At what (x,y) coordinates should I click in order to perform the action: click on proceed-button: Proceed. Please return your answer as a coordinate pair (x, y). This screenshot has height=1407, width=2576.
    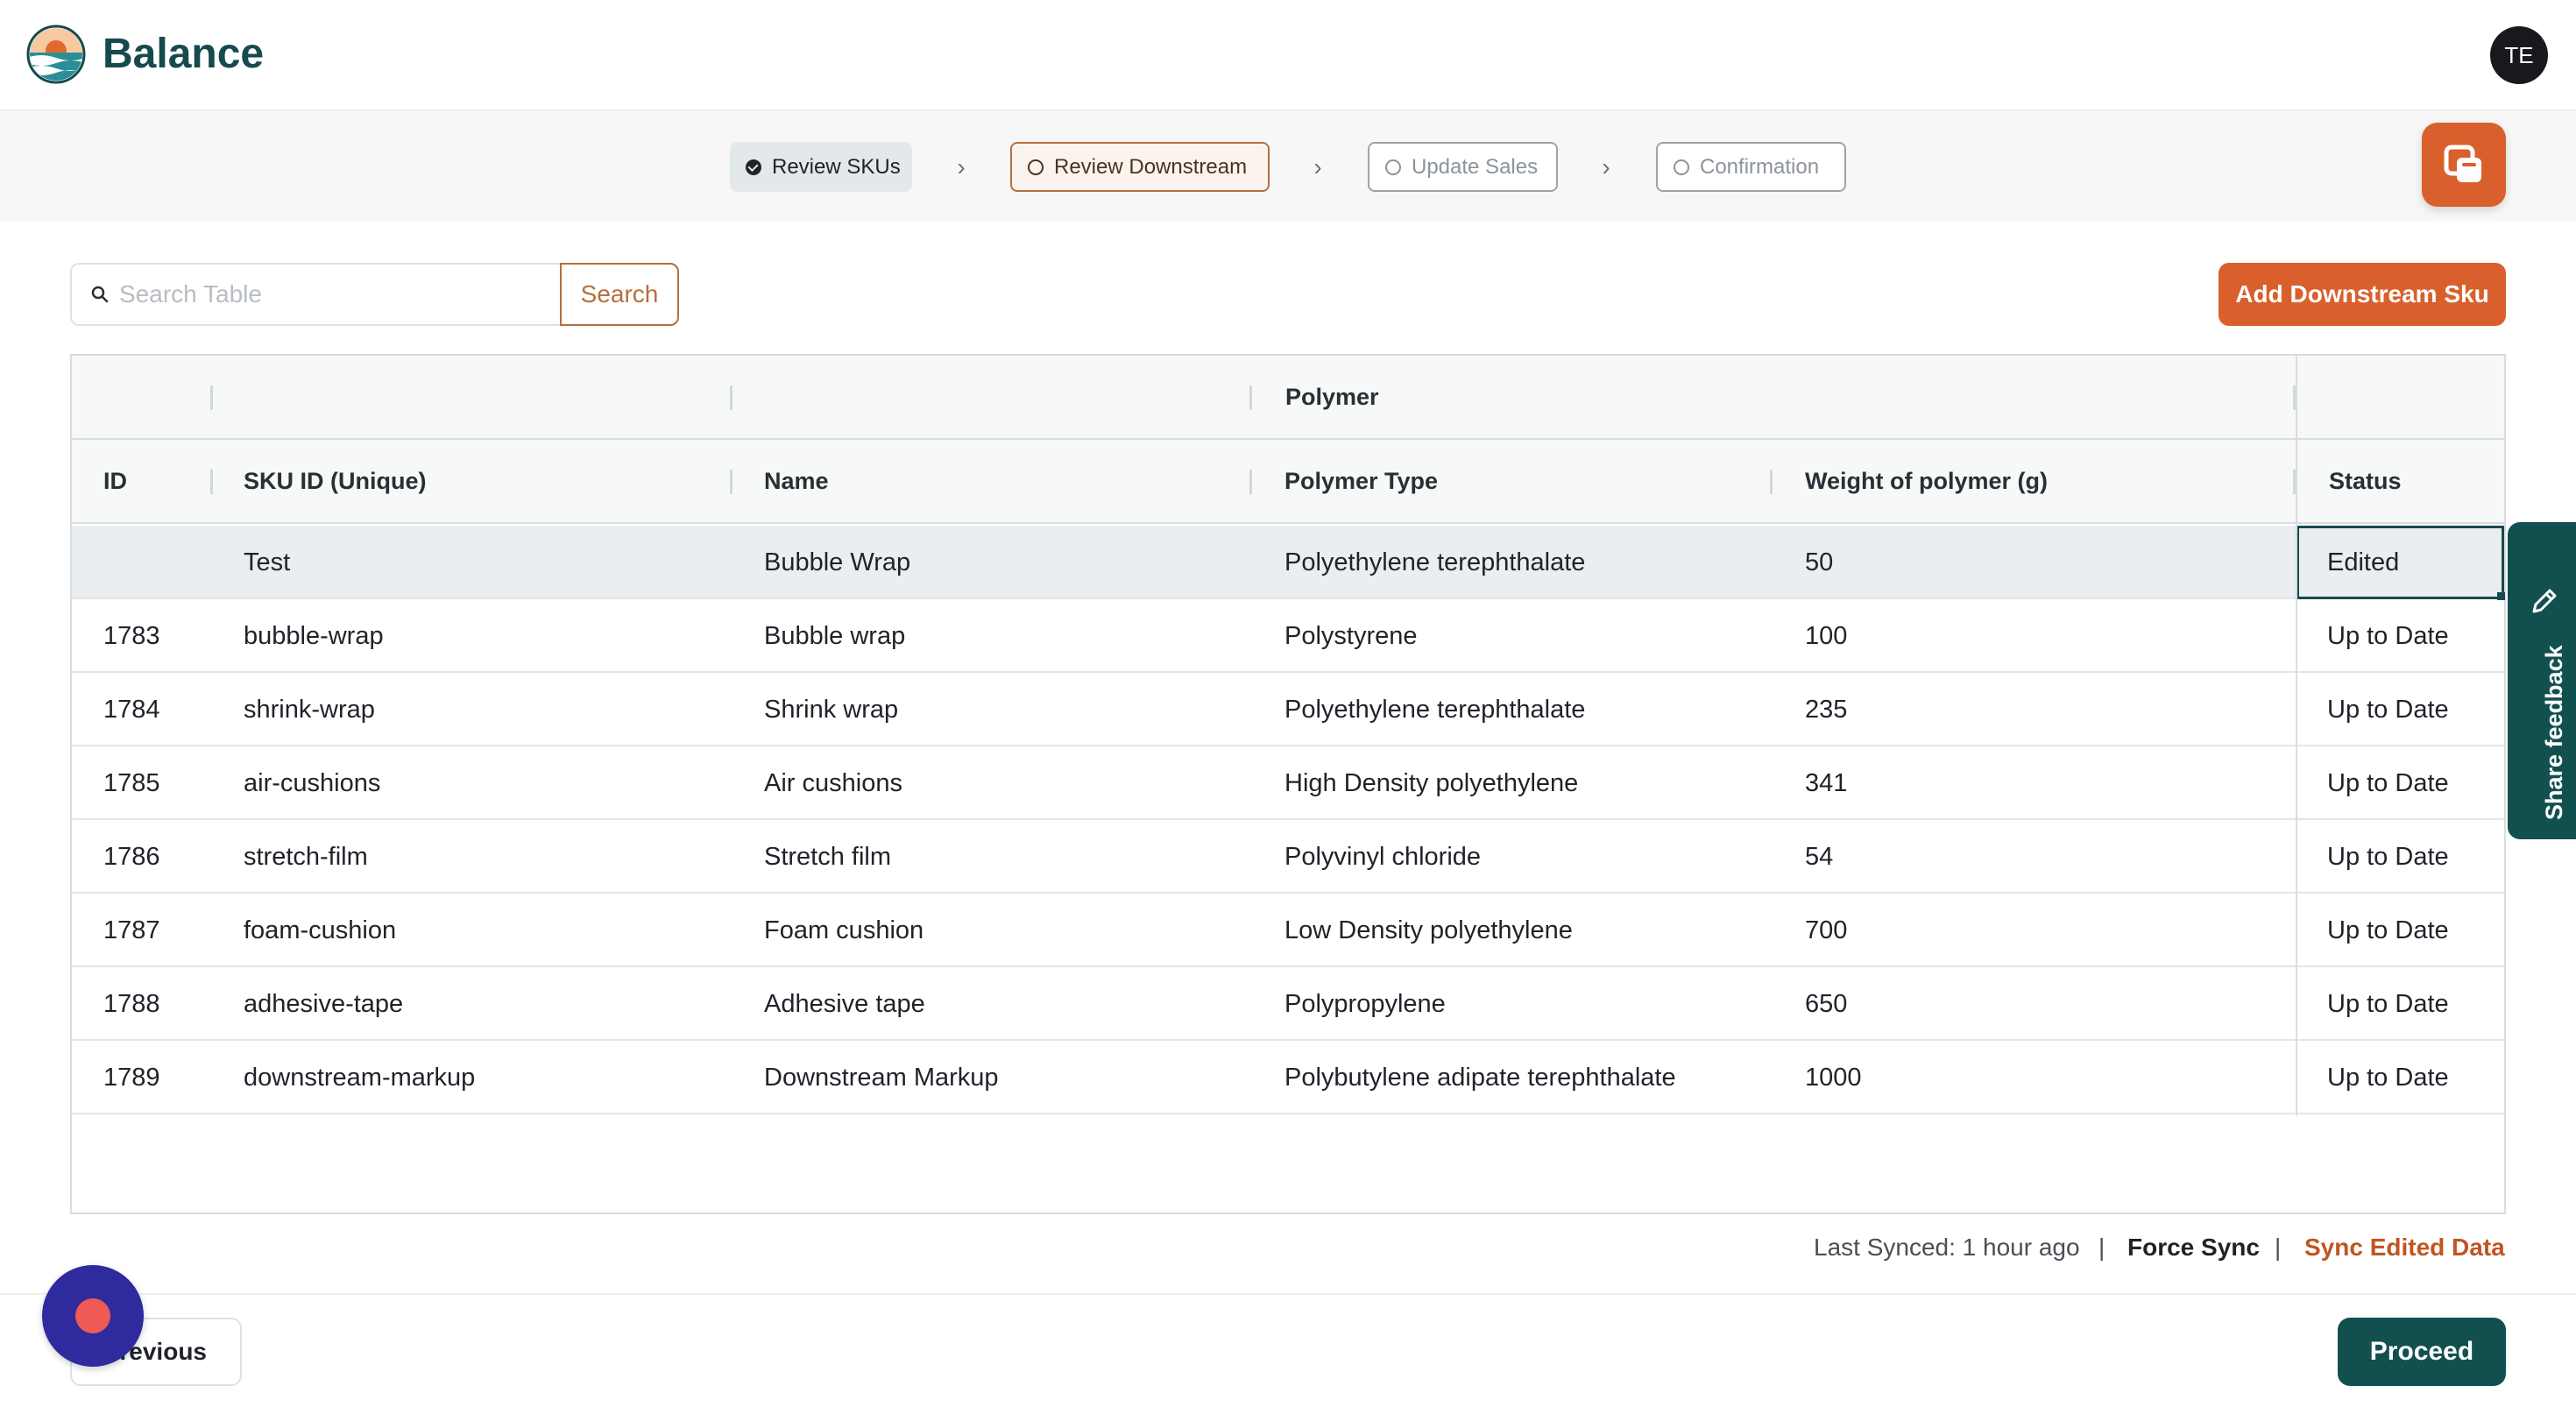
    Looking at the image, I should click on (2422, 1352).